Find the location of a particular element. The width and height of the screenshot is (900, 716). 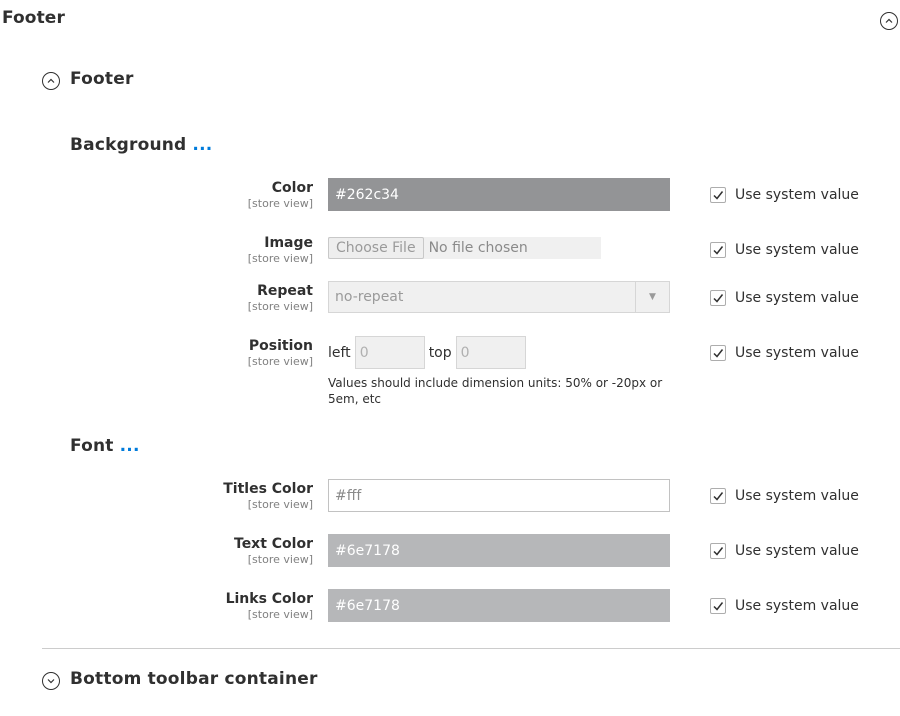

image-system-label: Use system value is located at coordinates (797, 250).